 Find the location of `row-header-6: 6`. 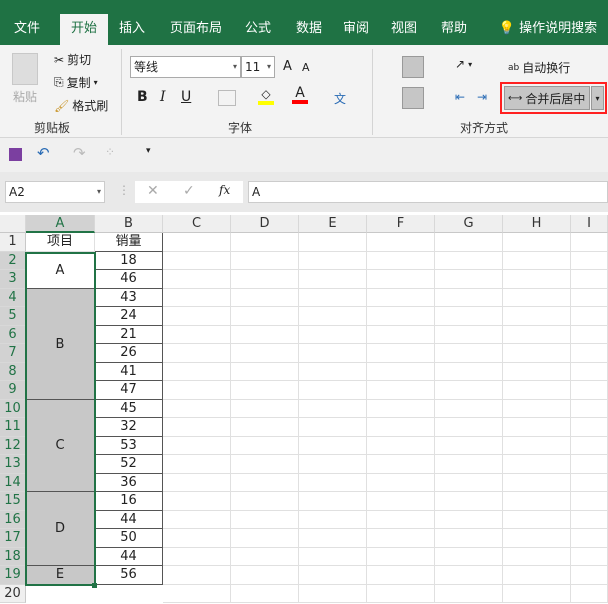

row-header-6: 6 is located at coordinates (13, 334).